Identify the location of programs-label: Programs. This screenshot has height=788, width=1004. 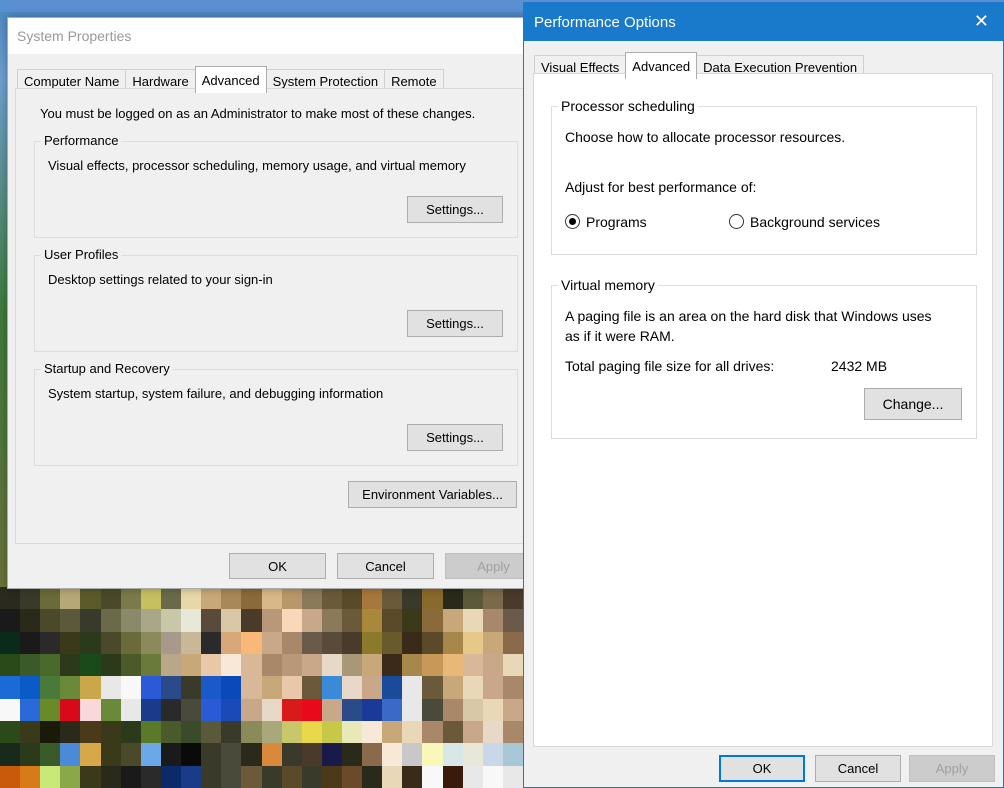
(616, 222).